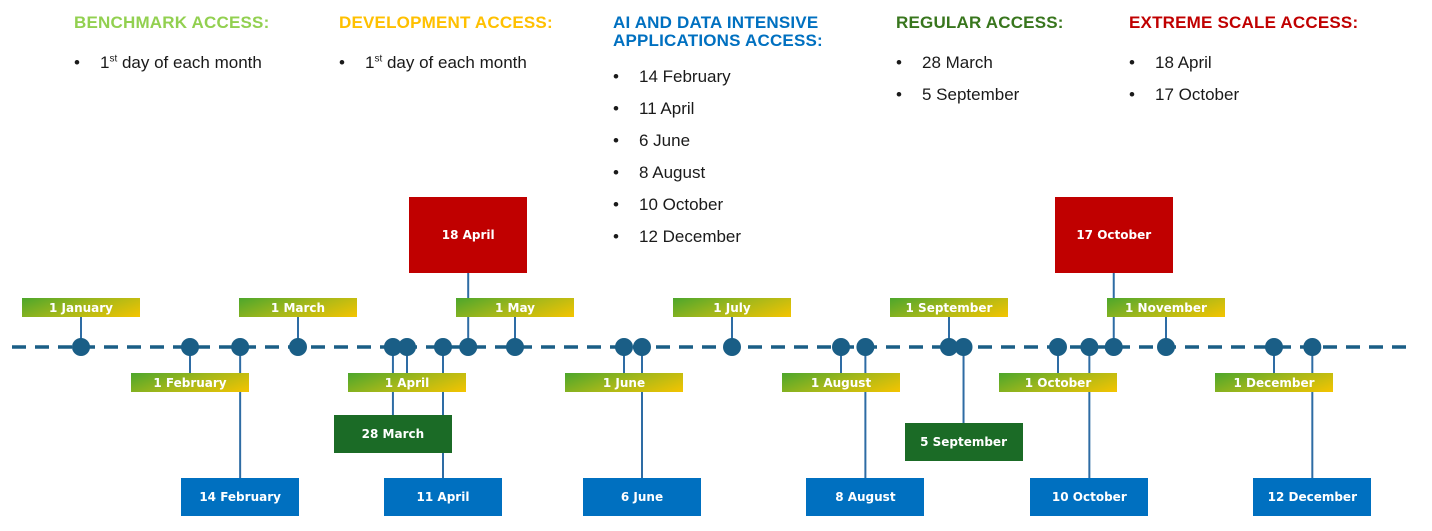  What do you see at coordinates (515, 307) in the screenshot?
I see `event-box-month: 1 May` at bounding box center [515, 307].